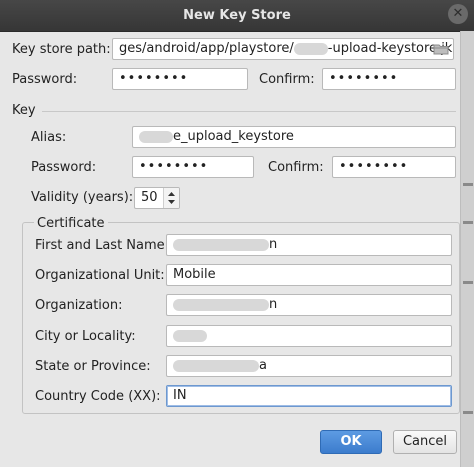  I want to click on key-password-label: Password:, so click(64, 167).